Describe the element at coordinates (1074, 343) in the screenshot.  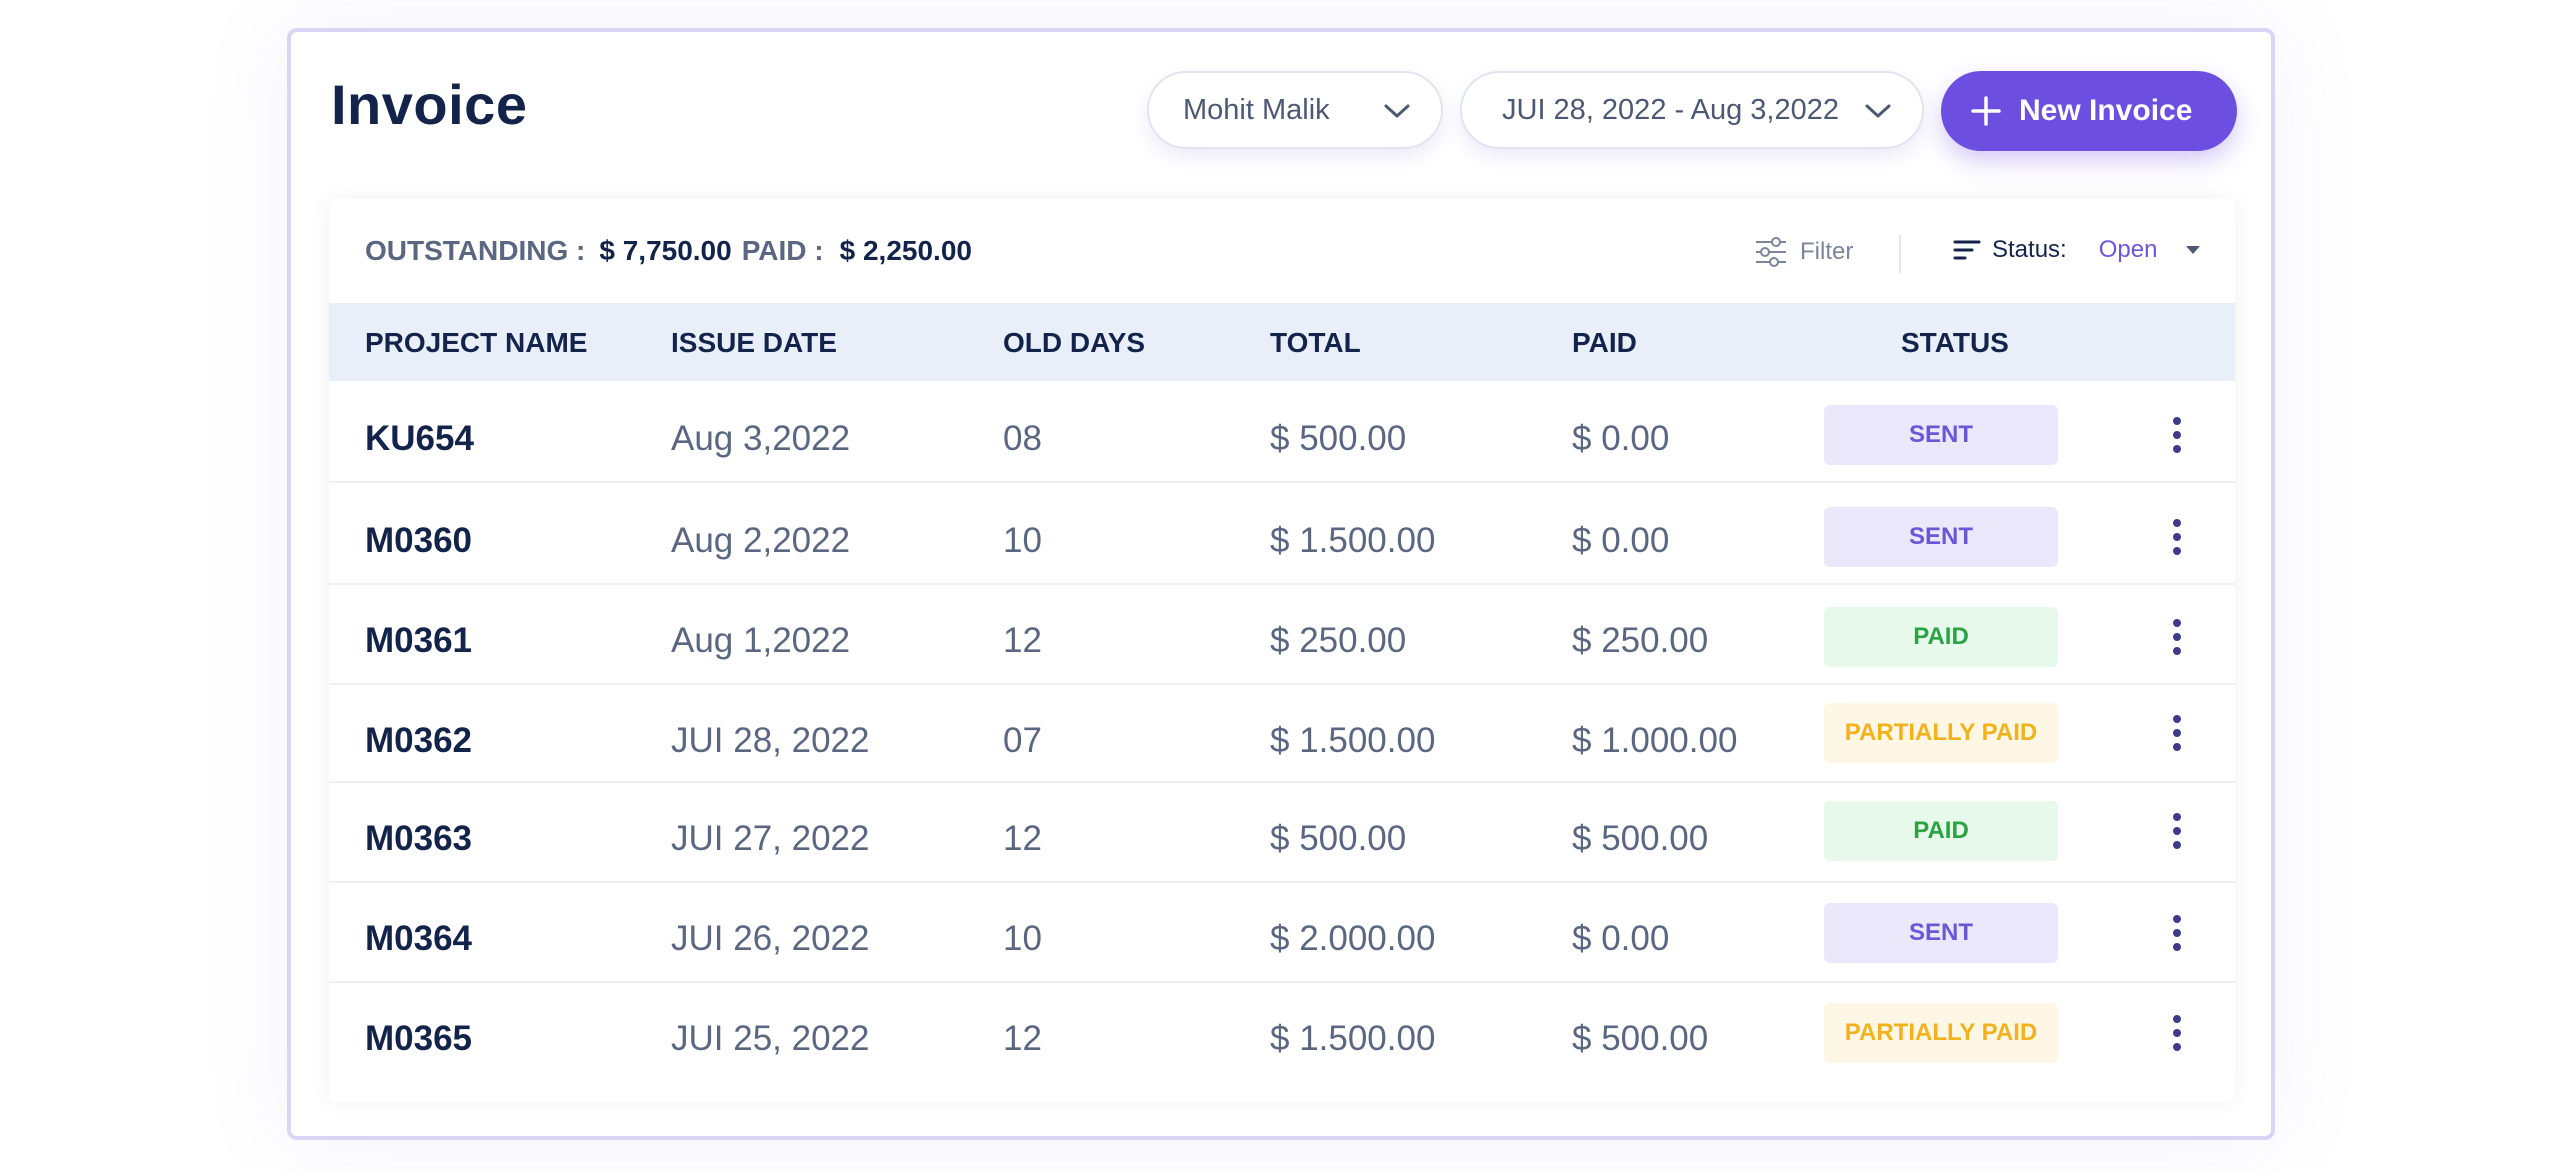
I see `col-old-days: OLD DAYS` at that location.